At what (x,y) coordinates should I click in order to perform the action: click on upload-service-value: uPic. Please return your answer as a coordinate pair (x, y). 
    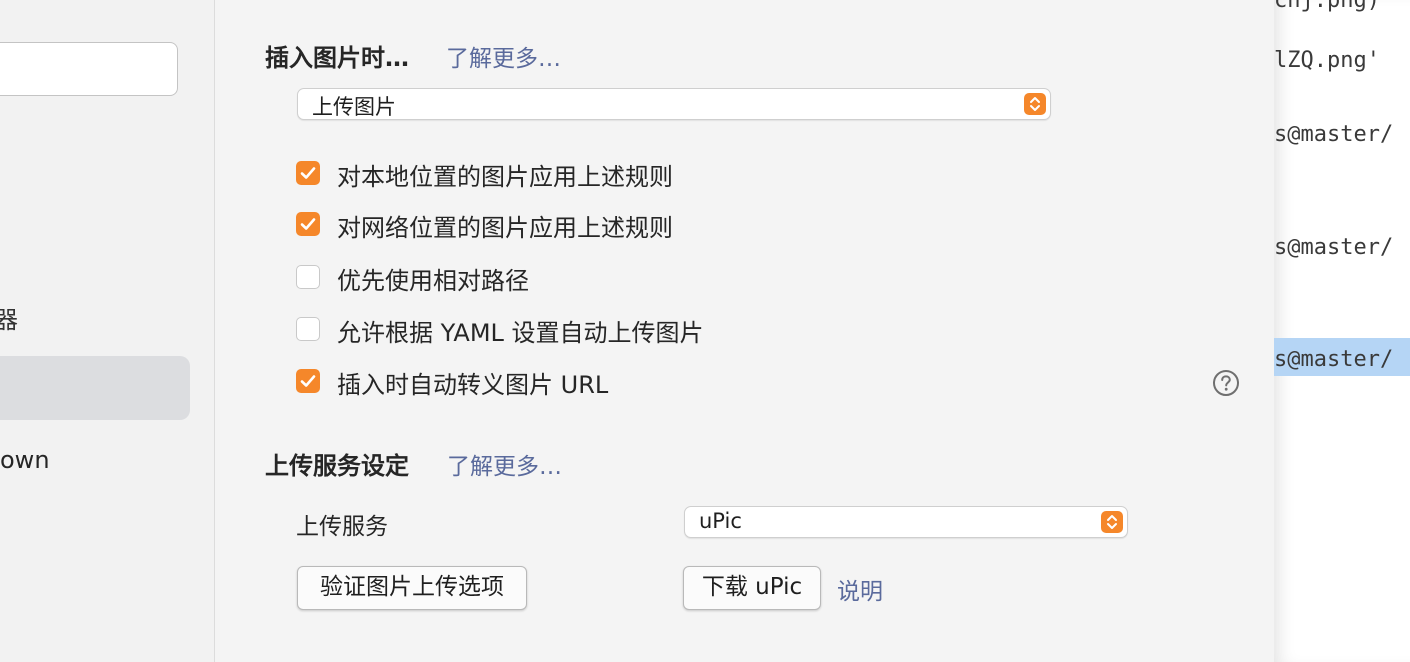
    Looking at the image, I should click on (720, 521).